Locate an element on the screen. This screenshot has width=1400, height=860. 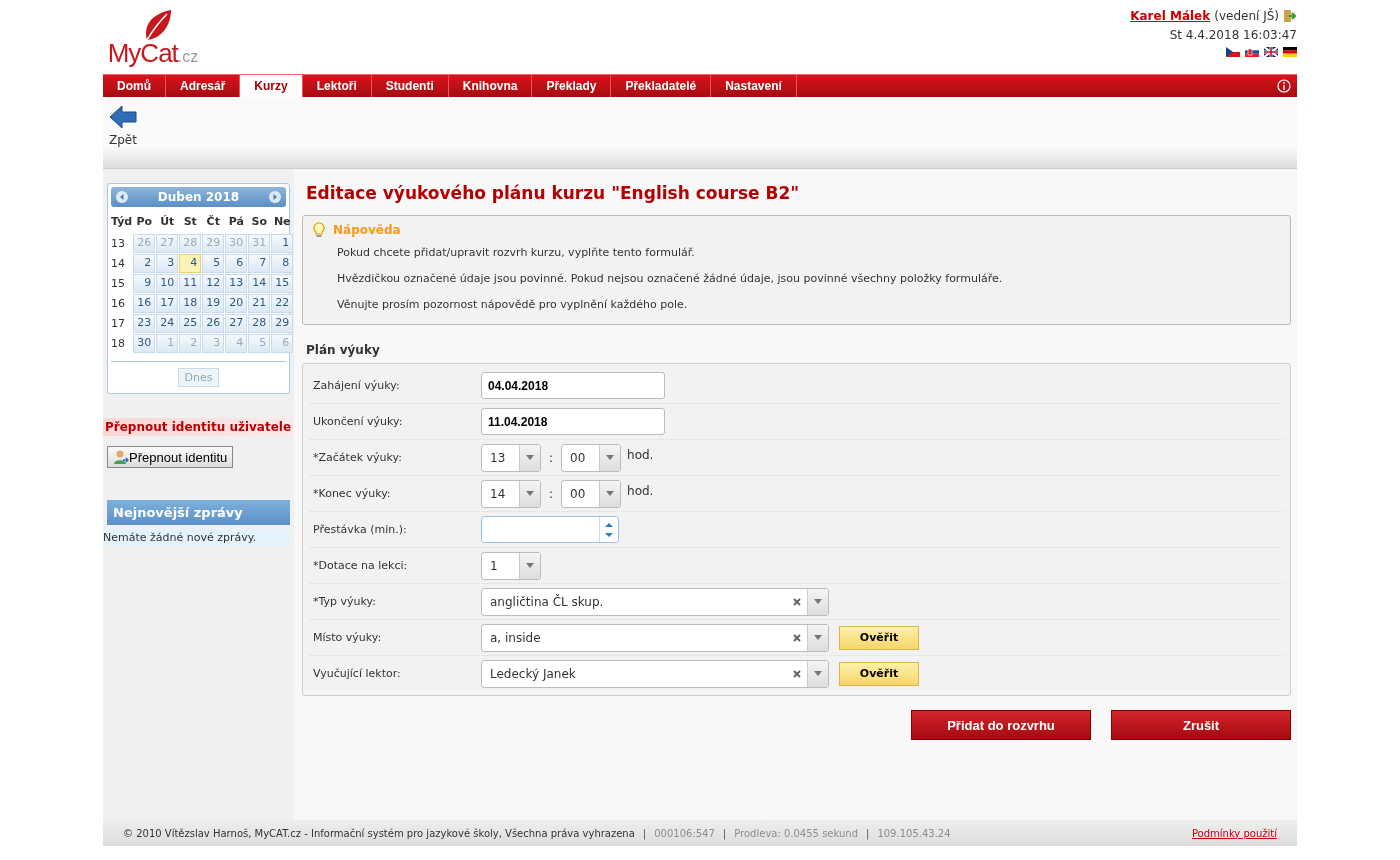
action-button: Zrušit is located at coordinates (1201, 725).